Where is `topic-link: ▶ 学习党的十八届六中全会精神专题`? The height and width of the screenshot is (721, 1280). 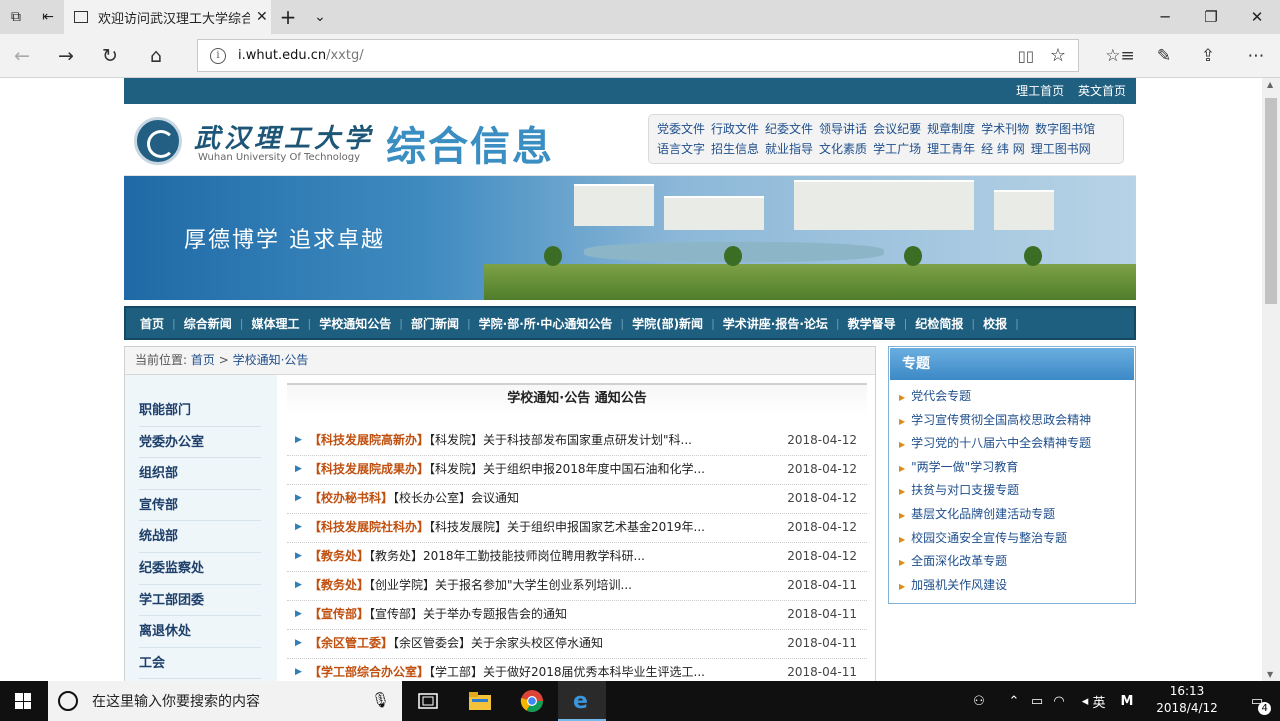
topic-link: ▶ 学习党的十八届六中全会精神专题 is located at coordinates (1017, 444).